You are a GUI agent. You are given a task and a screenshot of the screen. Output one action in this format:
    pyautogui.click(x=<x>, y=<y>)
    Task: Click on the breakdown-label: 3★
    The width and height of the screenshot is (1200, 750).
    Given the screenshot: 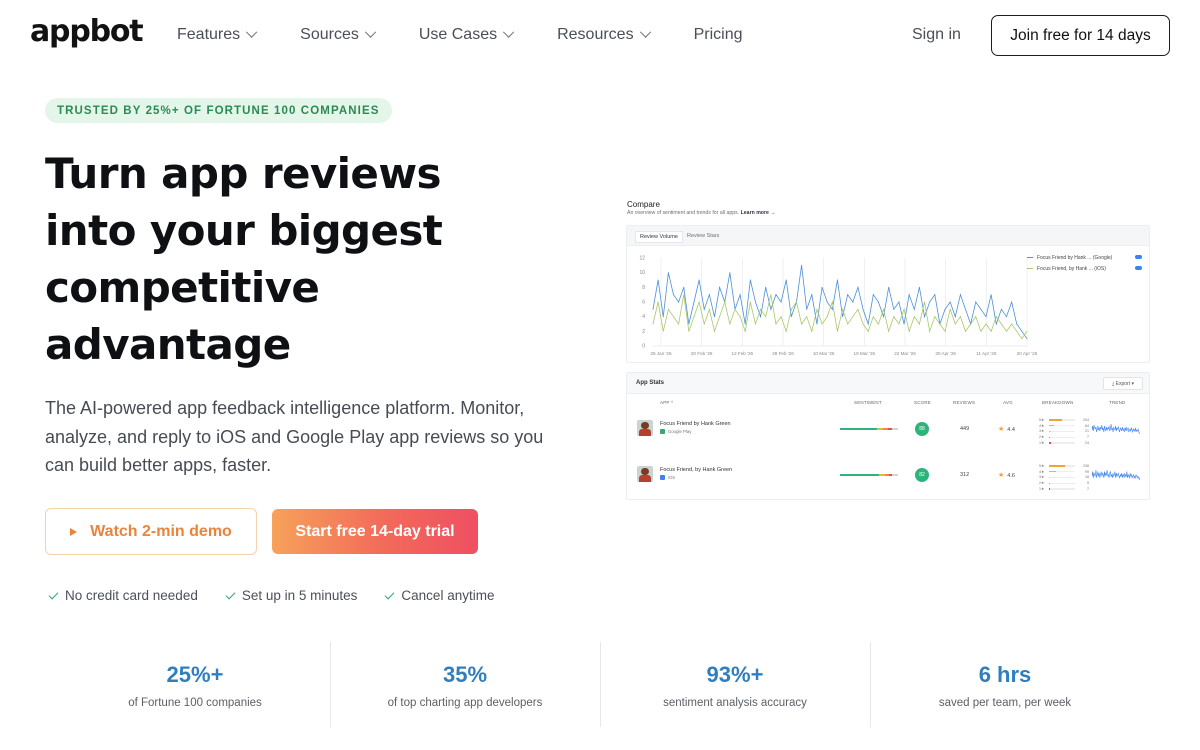 What is the action you would take?
    pyautogui.click(x=1042, y=477)
    